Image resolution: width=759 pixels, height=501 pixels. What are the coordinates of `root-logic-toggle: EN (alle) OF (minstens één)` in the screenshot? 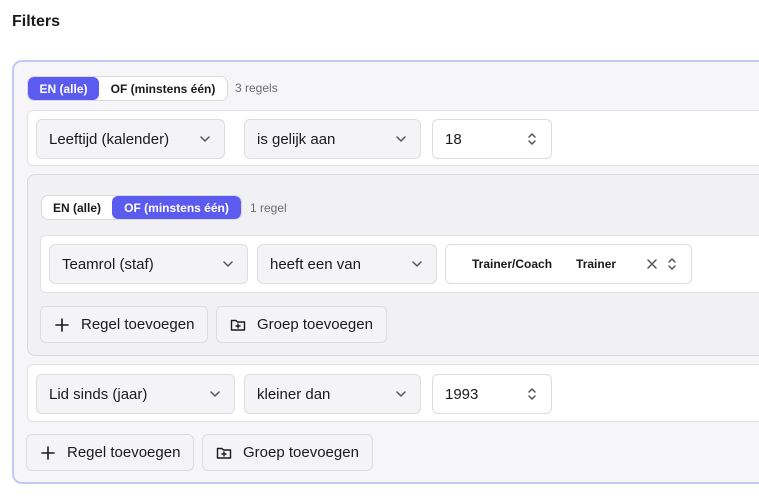 It's located at (127, 88).